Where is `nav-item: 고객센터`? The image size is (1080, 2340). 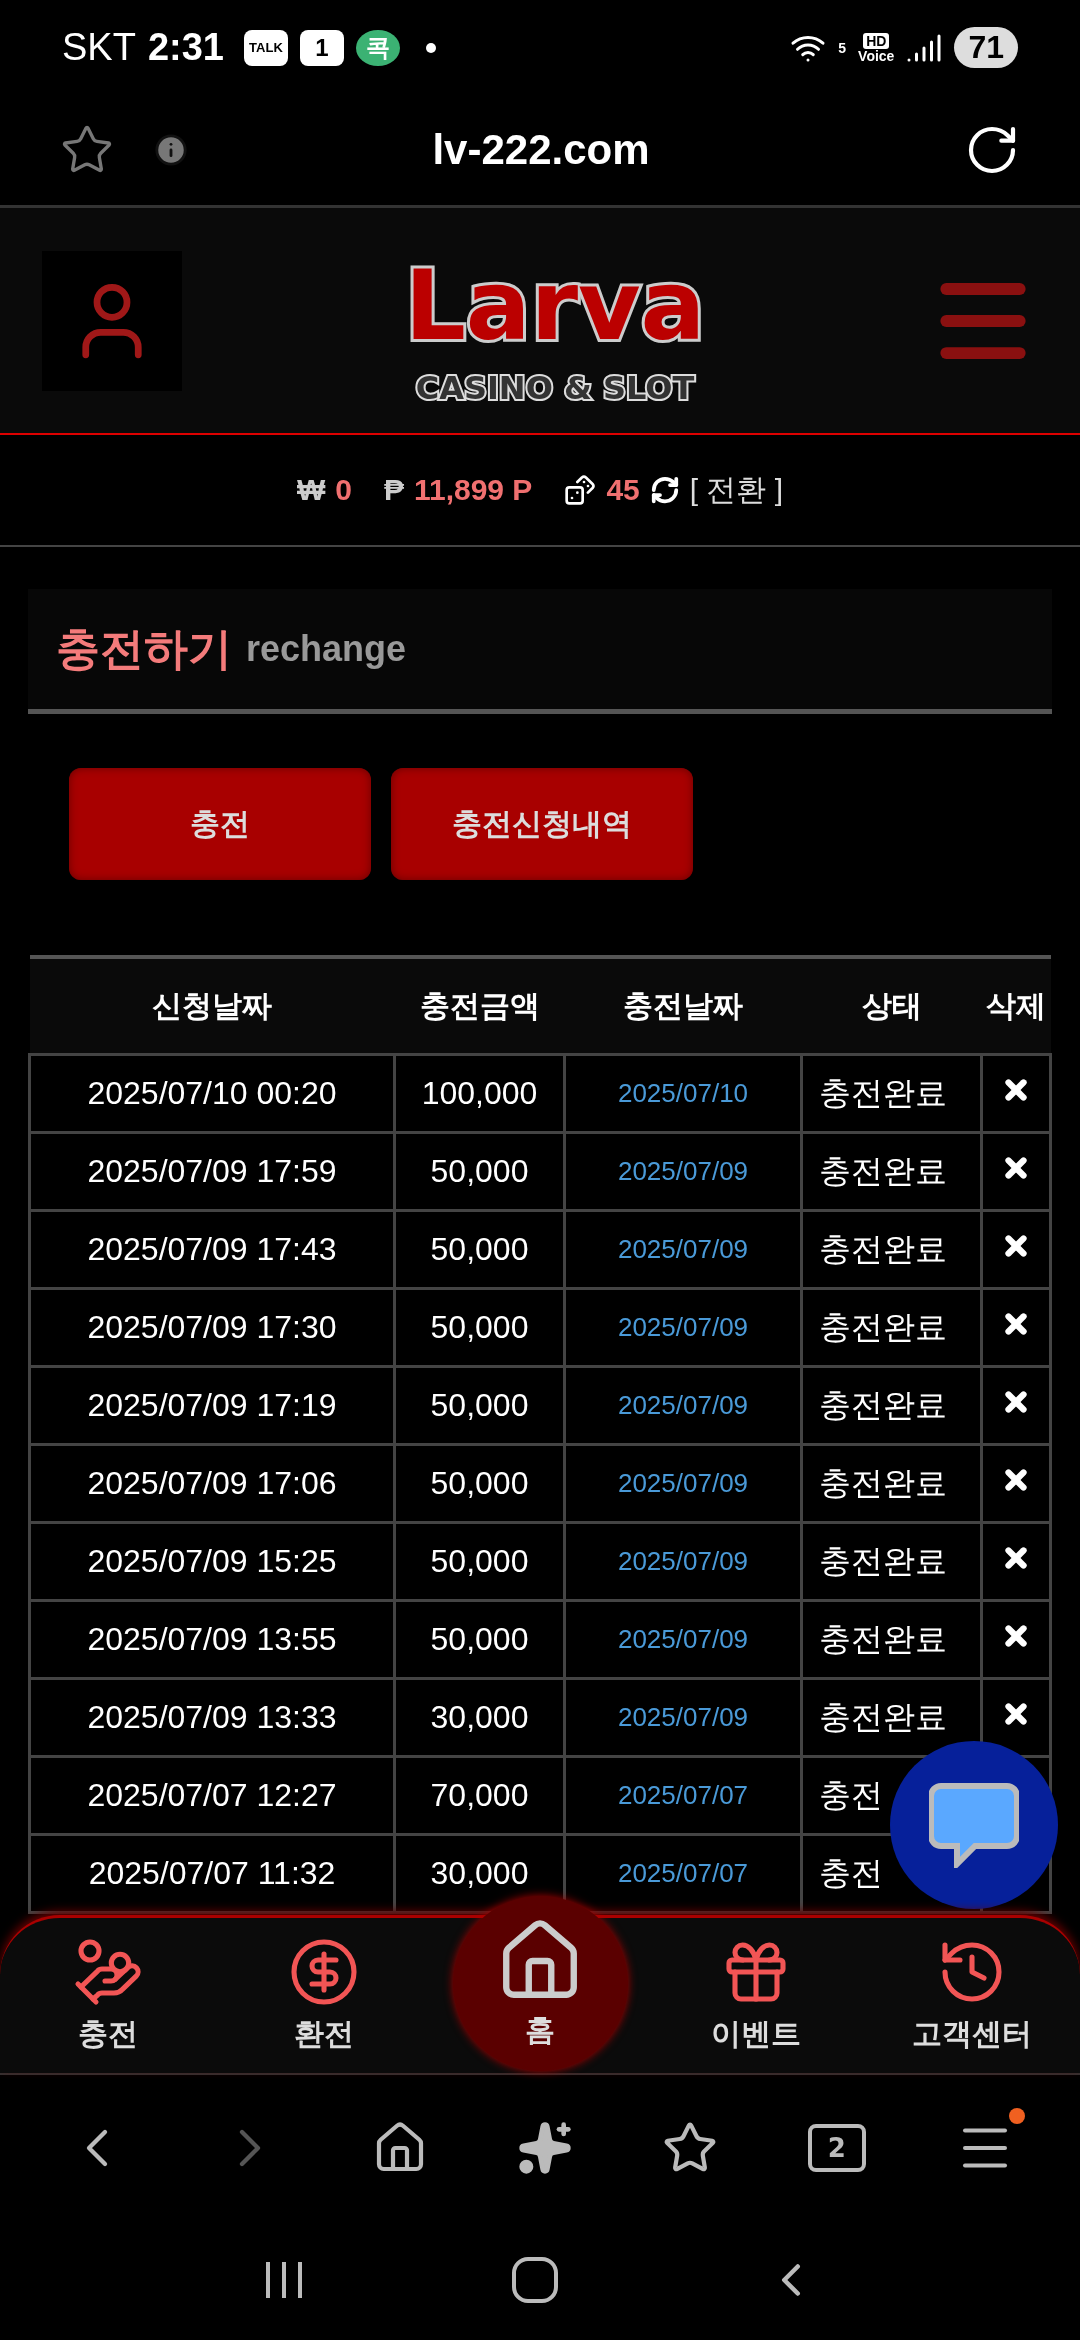 nav-item: 고객센터 is located at coordinates (972, 2034).